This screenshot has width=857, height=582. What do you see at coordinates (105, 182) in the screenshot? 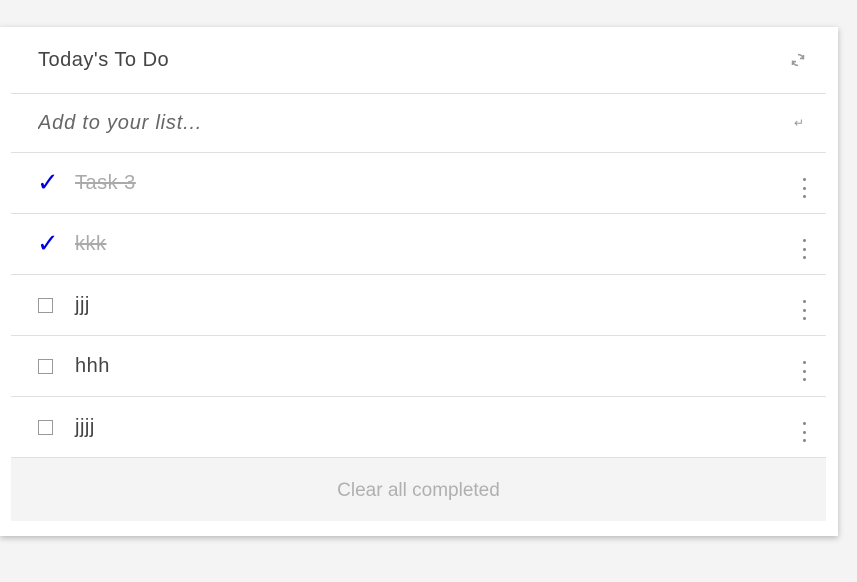
I see `task-label: Task 3` at bounding box center [105, 182].